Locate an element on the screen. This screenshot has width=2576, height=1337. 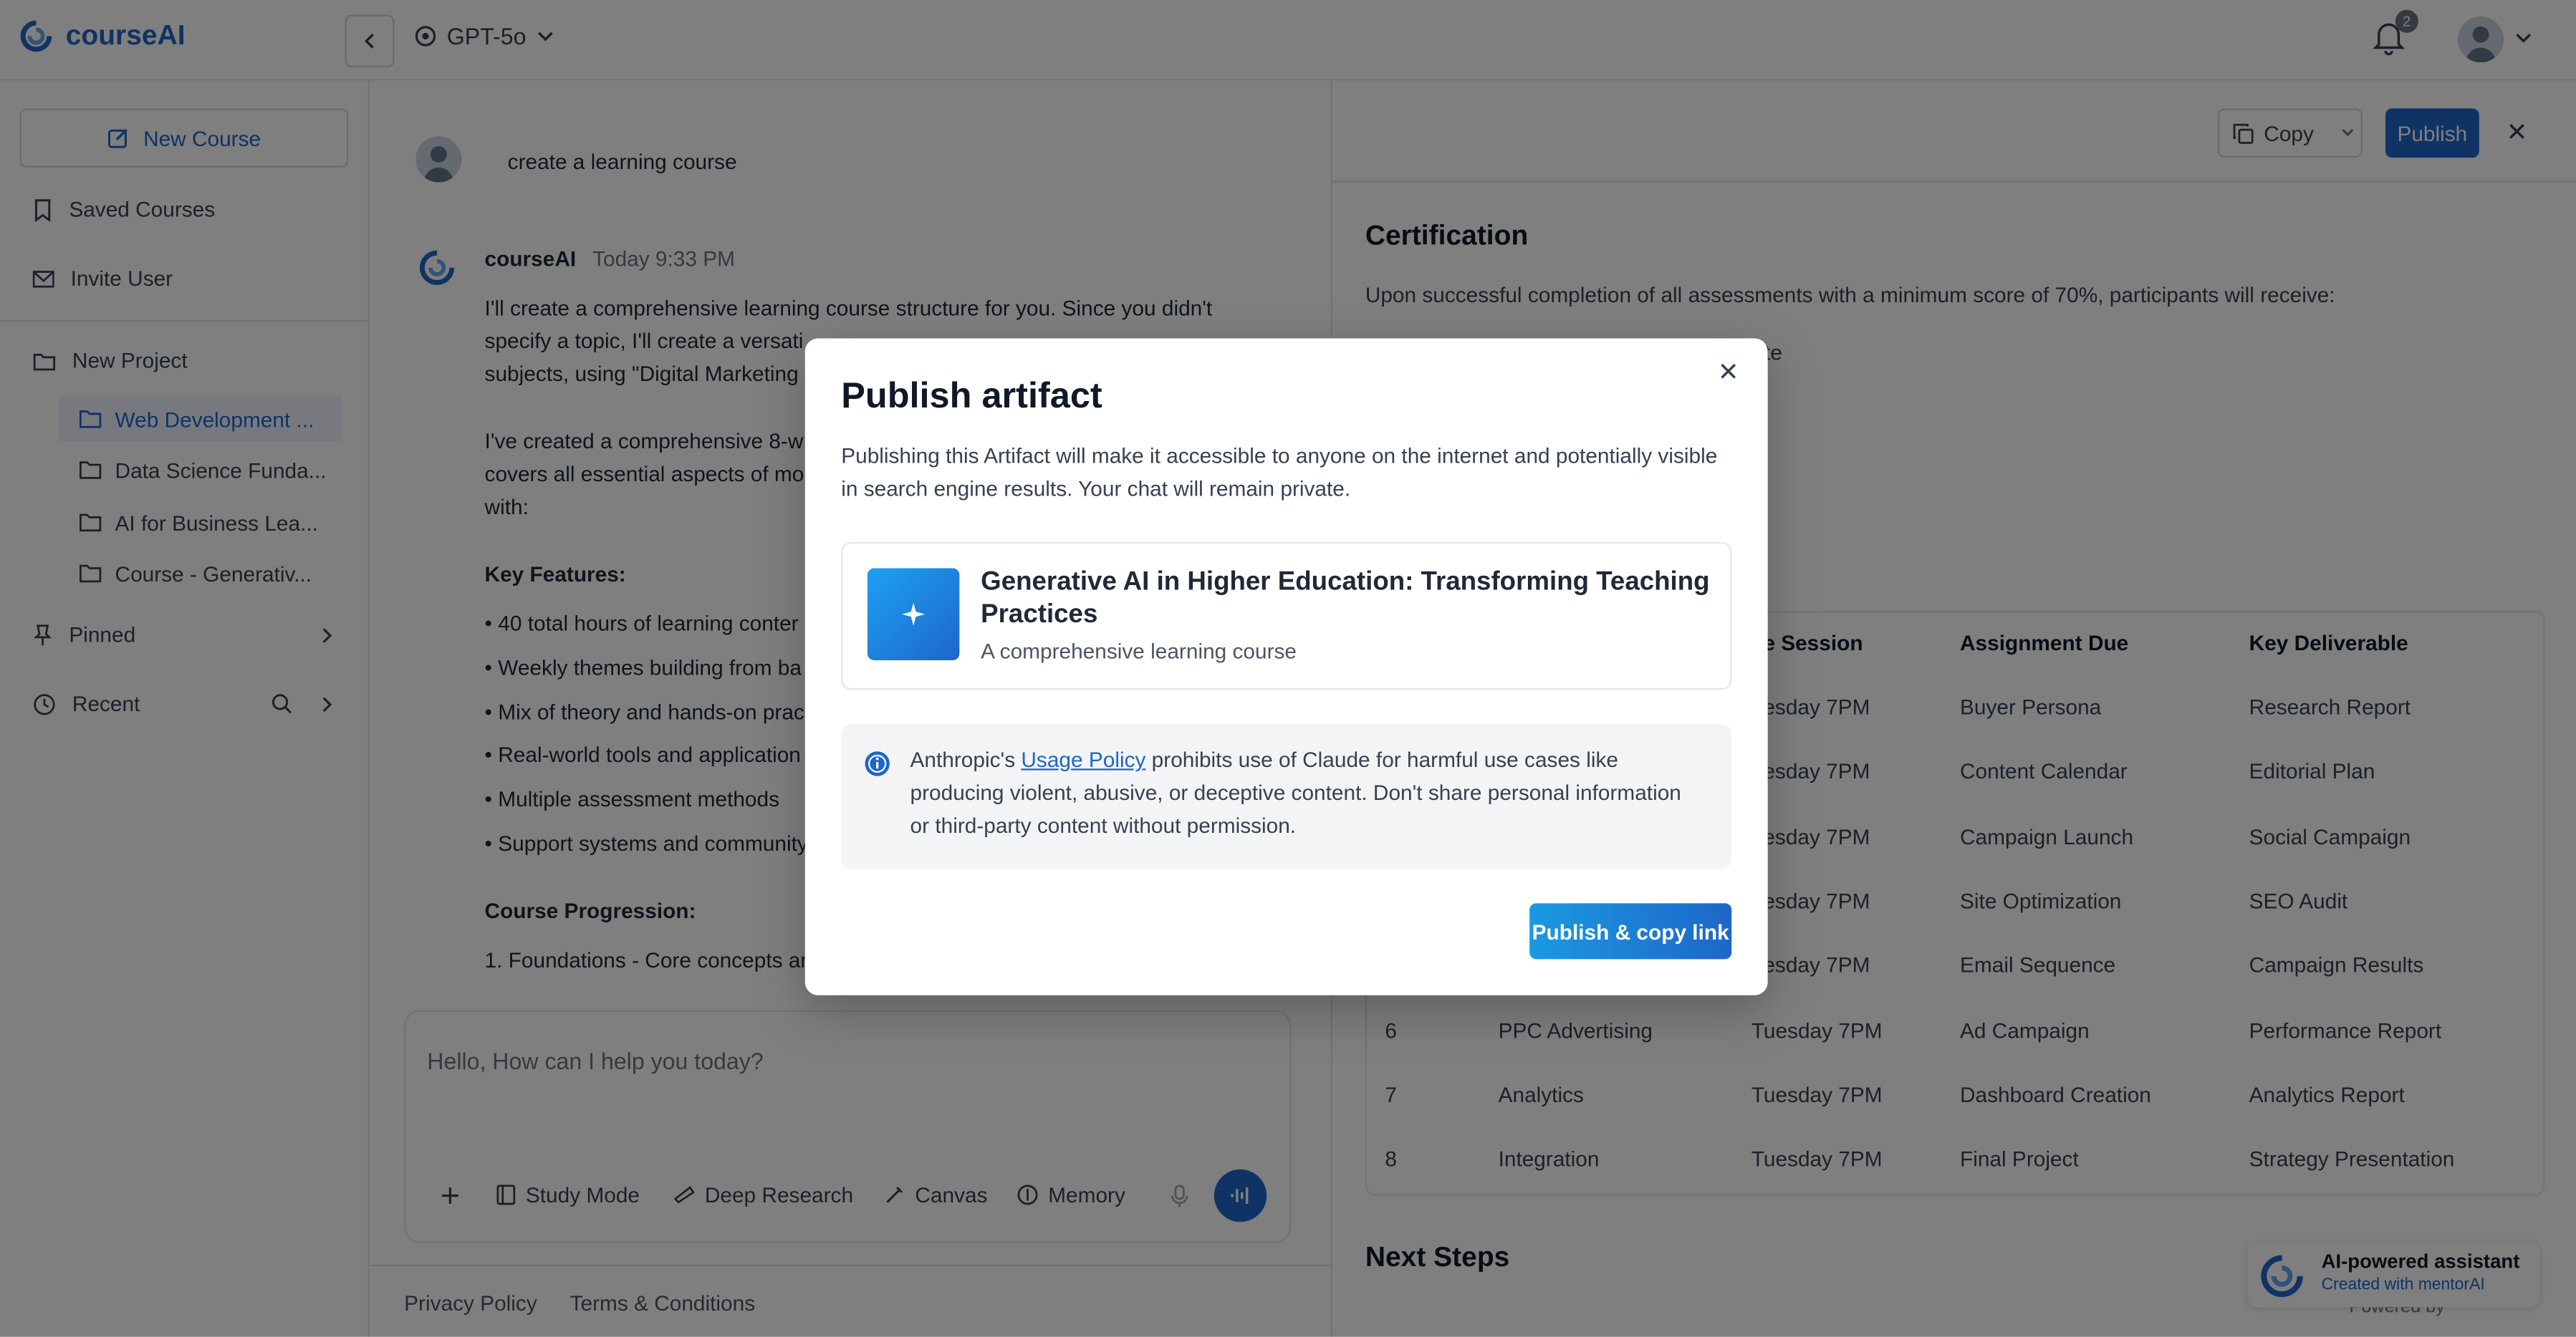
close-dialog-button is located at coordinates (1729, 372).